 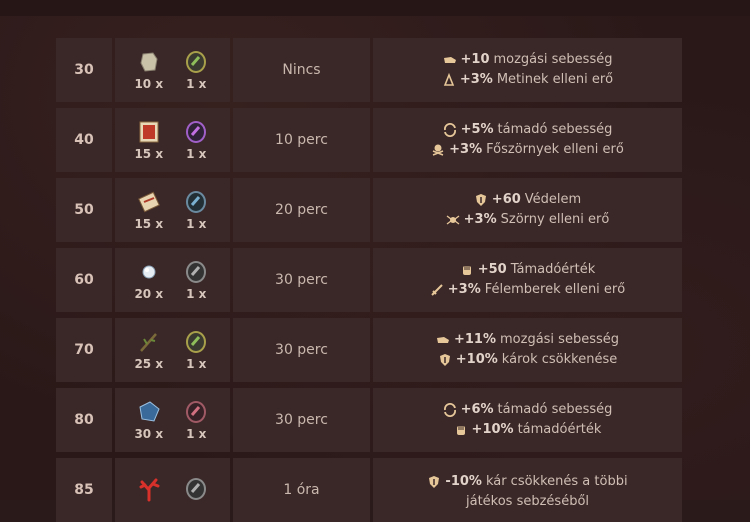 I want to click on bonus-cell: +60 Védelem +3% Szörny elleni erő, so click(x=527, y=210).